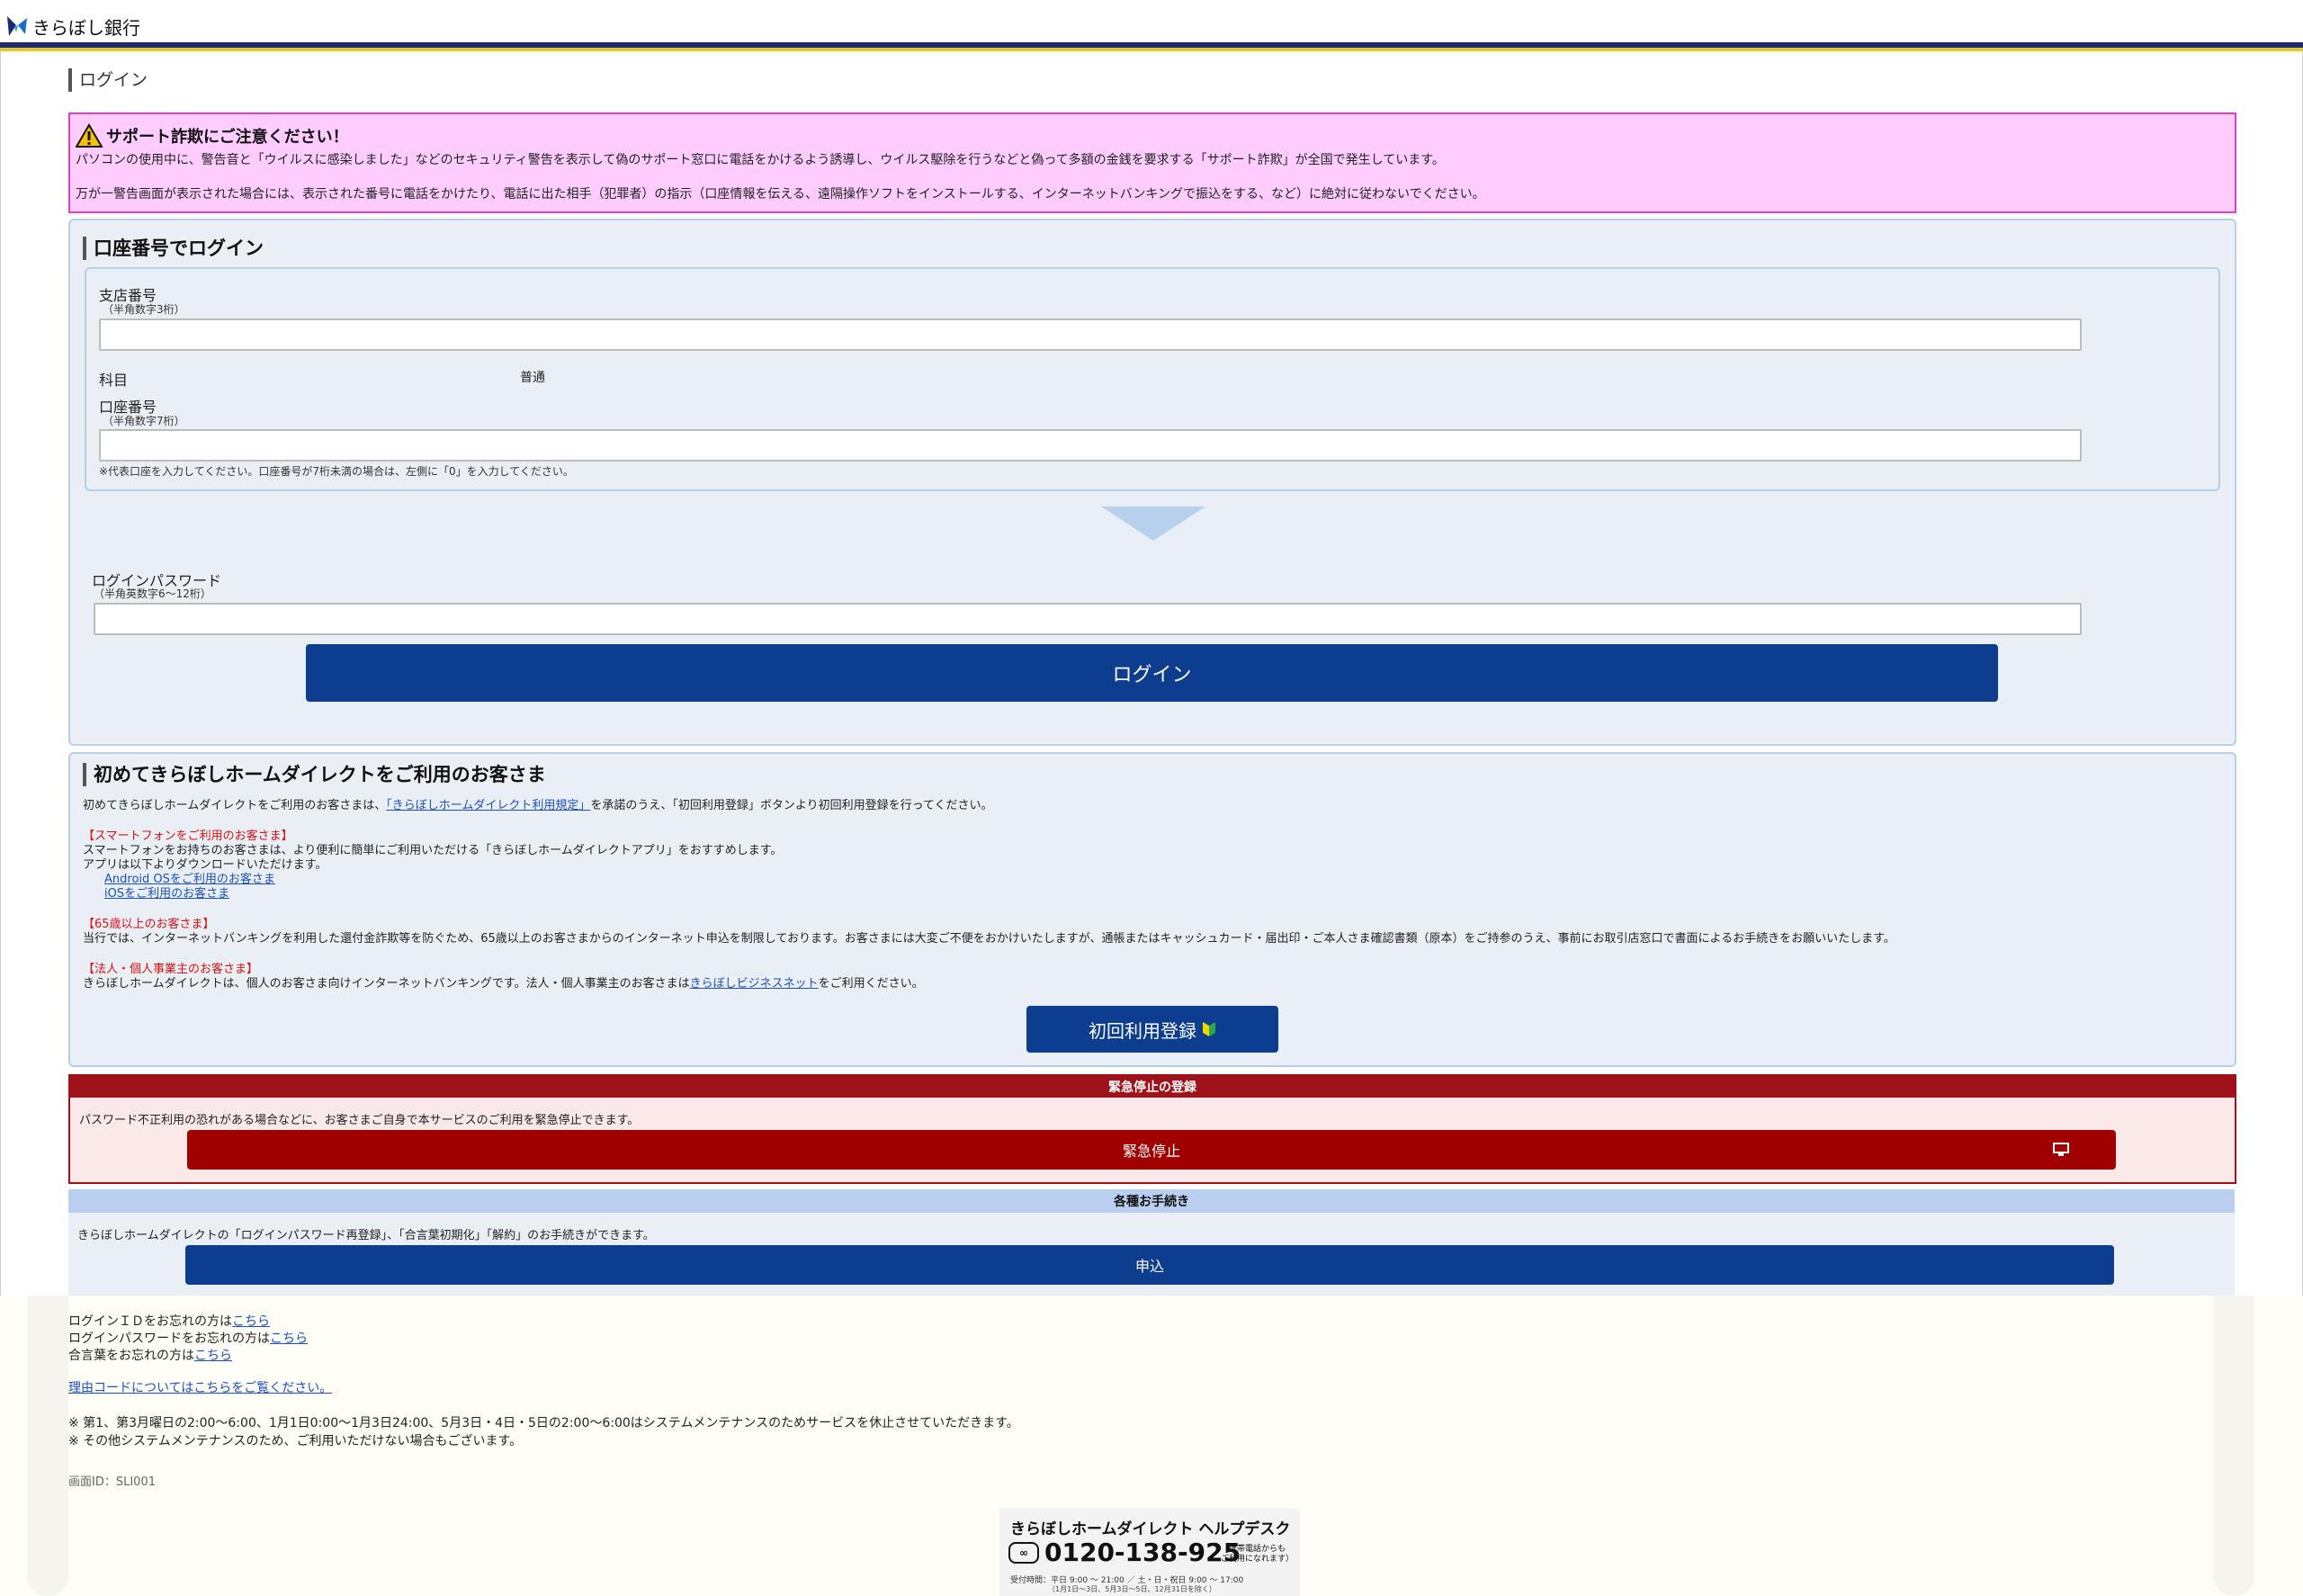  I want to click on business-net-link: きらぼしビジネスネット, so click(755, 984).